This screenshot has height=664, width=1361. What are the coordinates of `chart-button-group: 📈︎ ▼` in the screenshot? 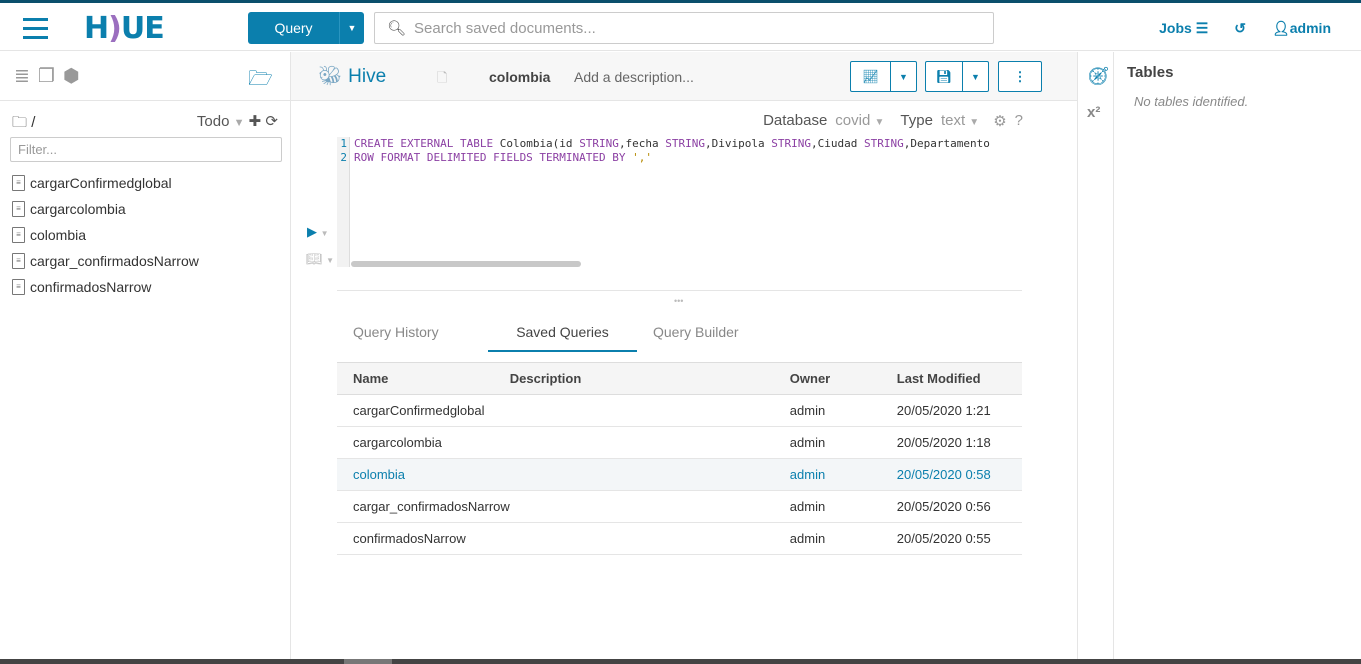 It's located at (883, 76).